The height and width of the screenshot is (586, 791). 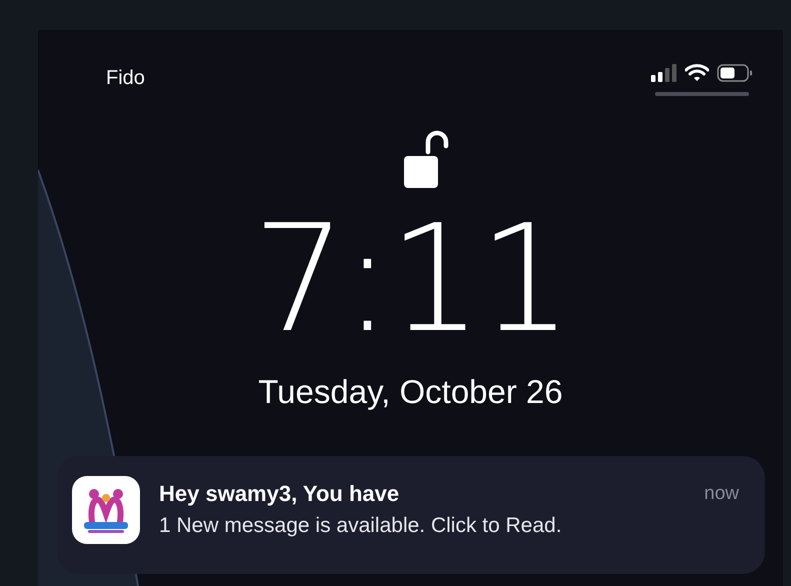 What do you see at coordinates (125, 78) in the screenshot?
I see `carrier-name: Fido` at bounding box center [125, 78].